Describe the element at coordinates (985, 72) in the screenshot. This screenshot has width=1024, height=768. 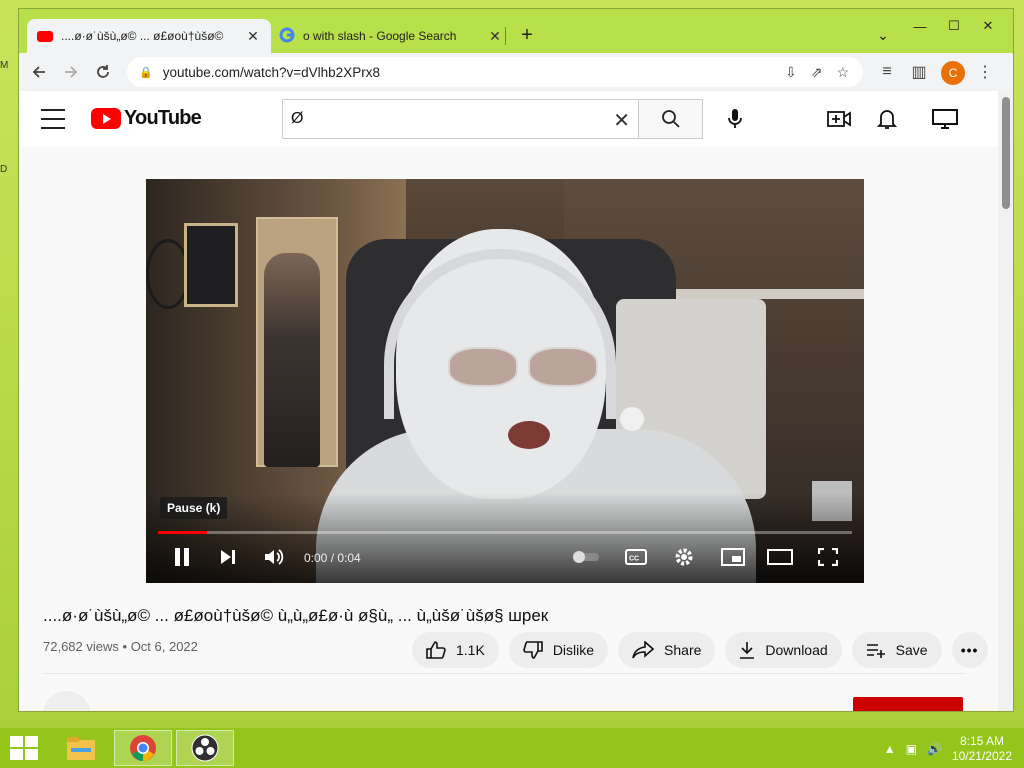
I see `menu-kebab-icon: ⋮` at that location.